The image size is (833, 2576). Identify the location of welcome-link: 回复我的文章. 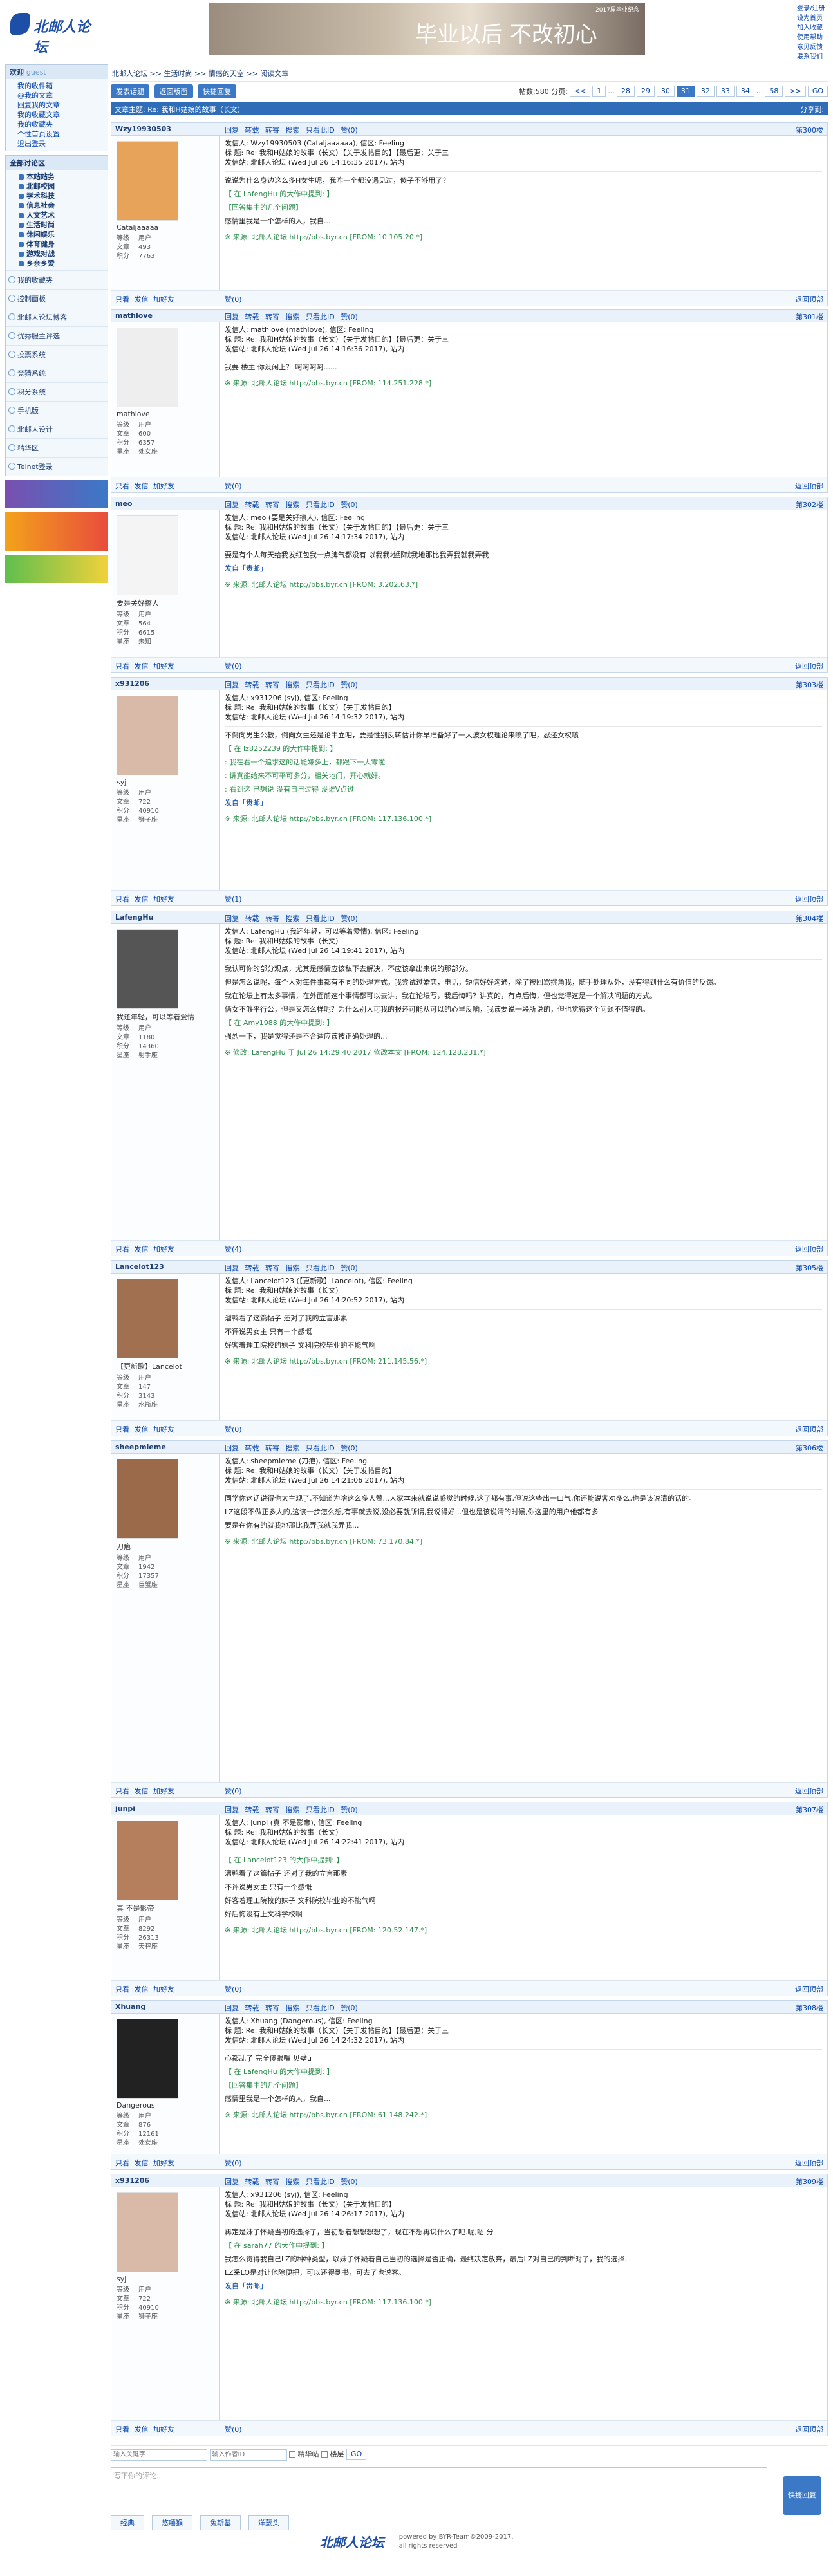
(62, 105).